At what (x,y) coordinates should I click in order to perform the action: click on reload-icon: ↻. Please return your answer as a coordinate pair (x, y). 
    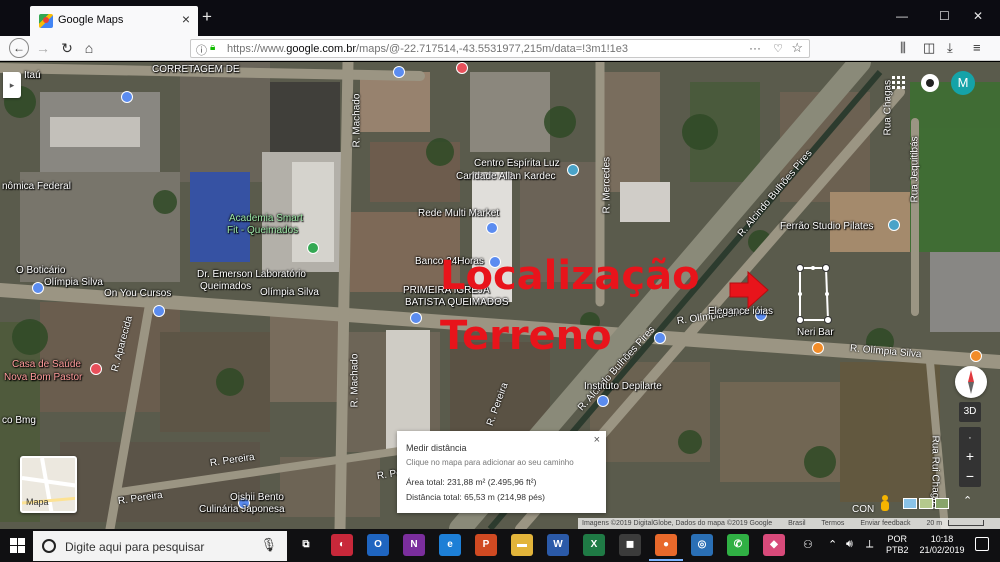
    Looking at the image, I should click on (67, 48).